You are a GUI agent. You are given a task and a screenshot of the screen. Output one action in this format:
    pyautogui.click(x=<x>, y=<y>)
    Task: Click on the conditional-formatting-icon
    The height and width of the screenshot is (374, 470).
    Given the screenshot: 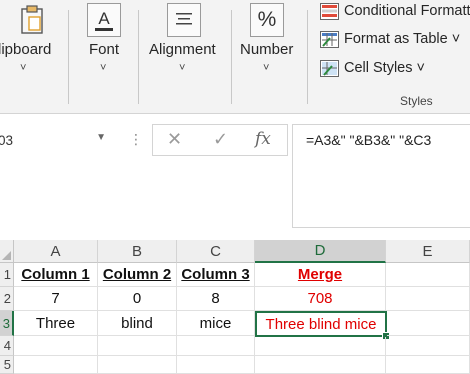 What is the action you would take?
    pyautogui.click(x=329, y=11)
    